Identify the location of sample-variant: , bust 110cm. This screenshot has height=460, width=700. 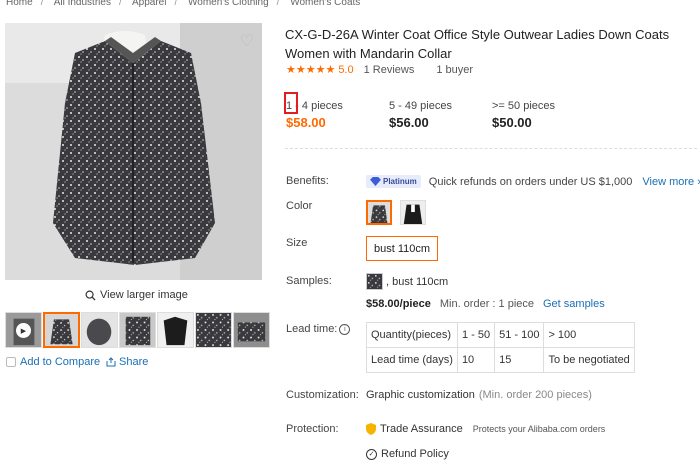
(407, 281).